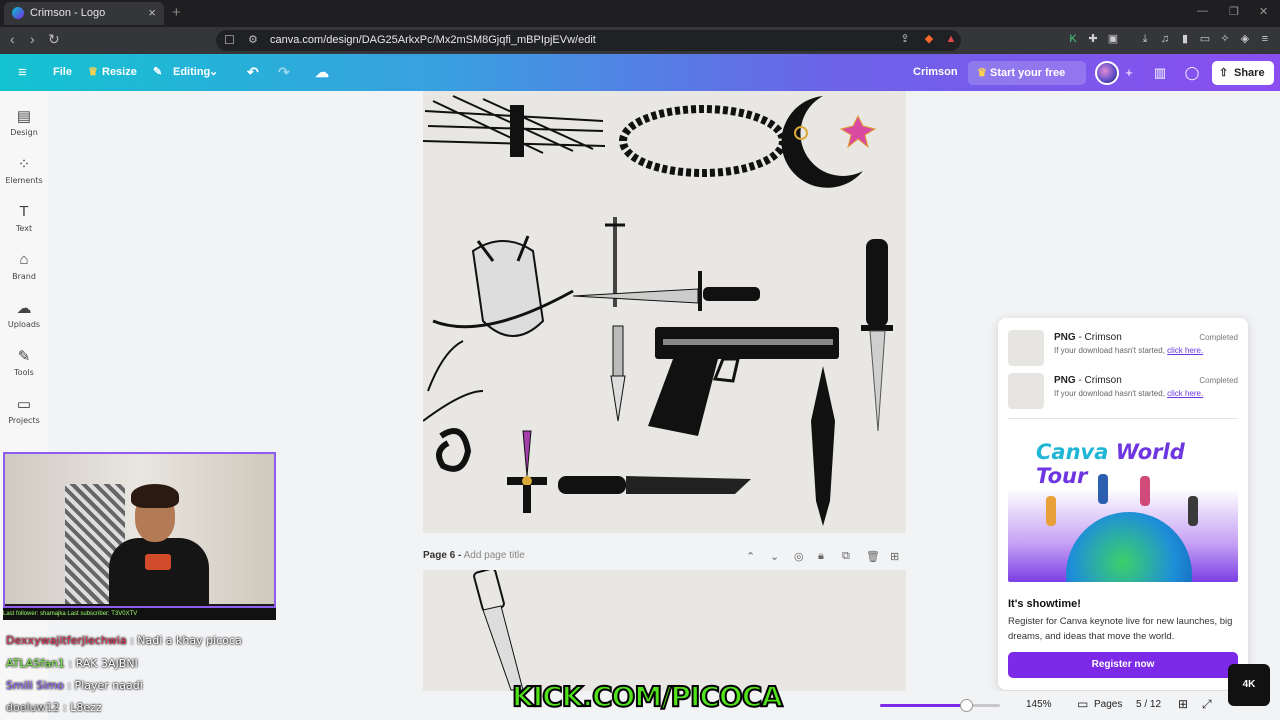 This screenshot has height=720, width=1280. Describe the element at coordinates (664, 631) in the screenshot. I see `design-page` at that location.